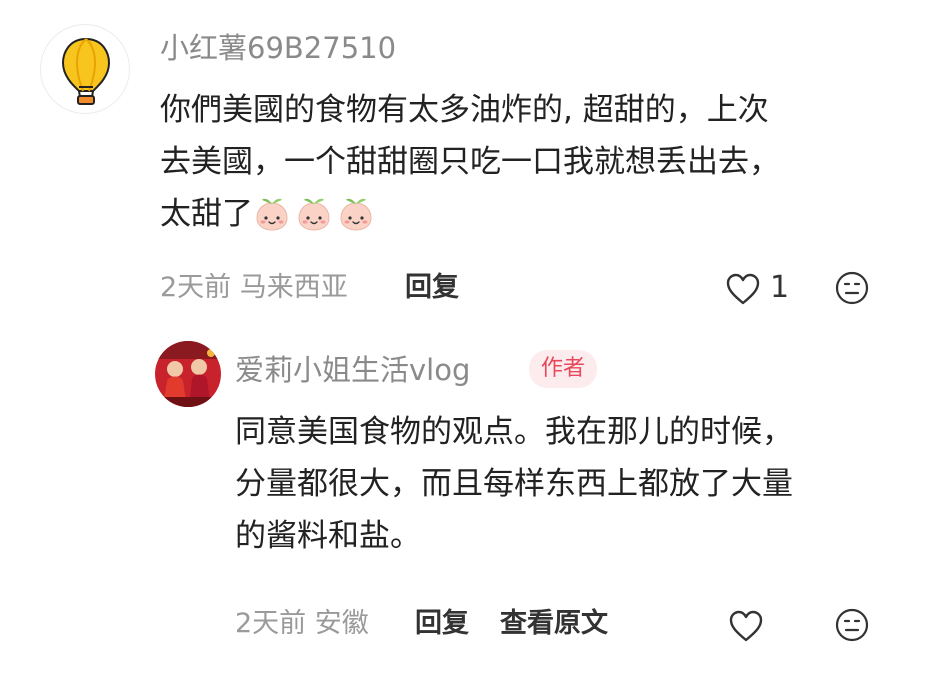 This screenshot has width=926, height=676. I want to click on view-original-button: 查看原文, so click(554, 624).